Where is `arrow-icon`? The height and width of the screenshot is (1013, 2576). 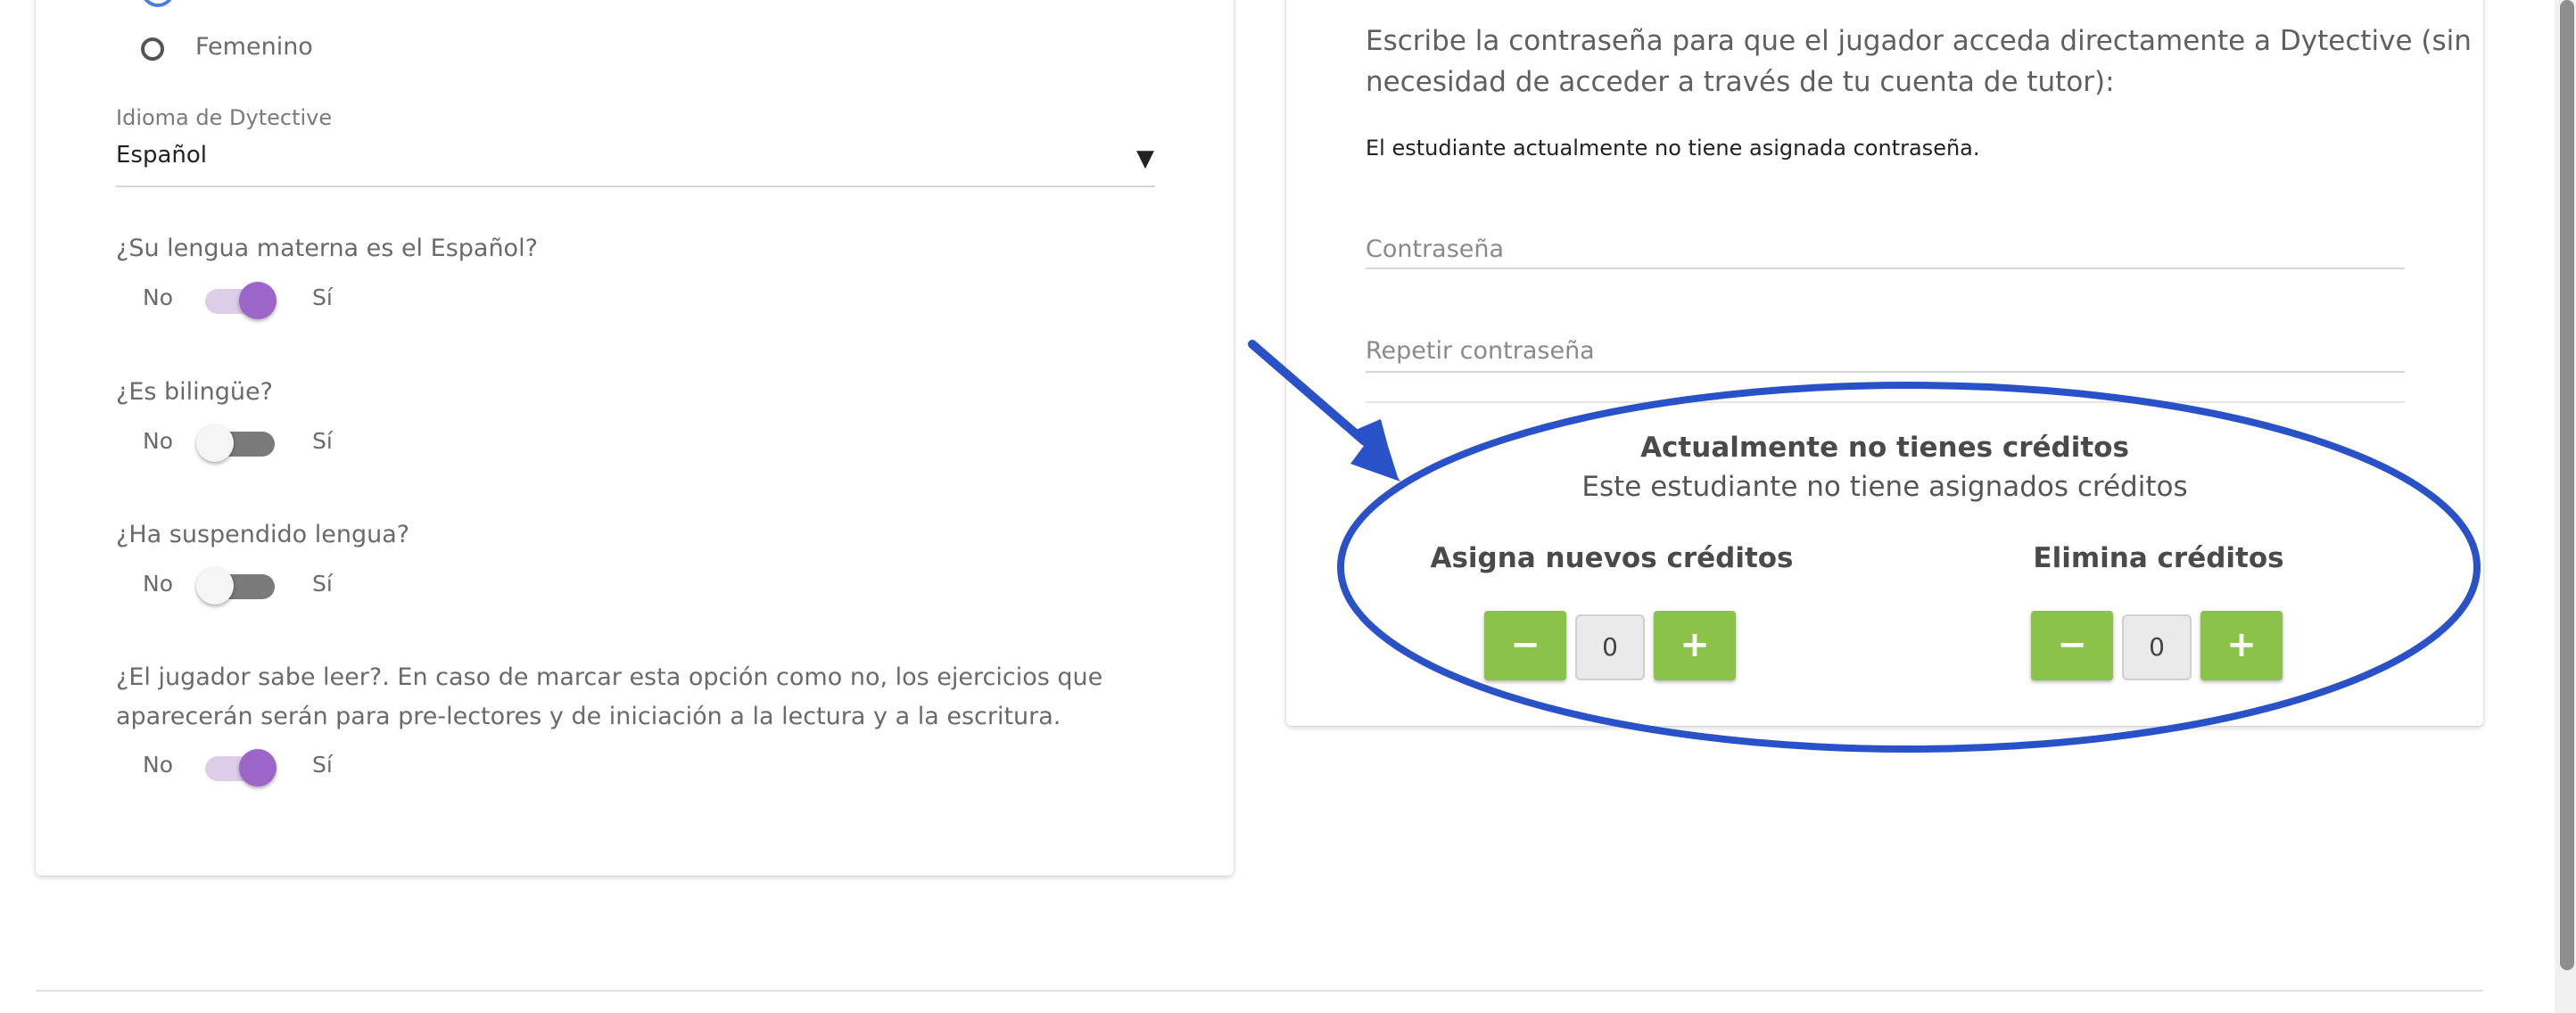
arrow-icon is located at coordinates (1324, 411).